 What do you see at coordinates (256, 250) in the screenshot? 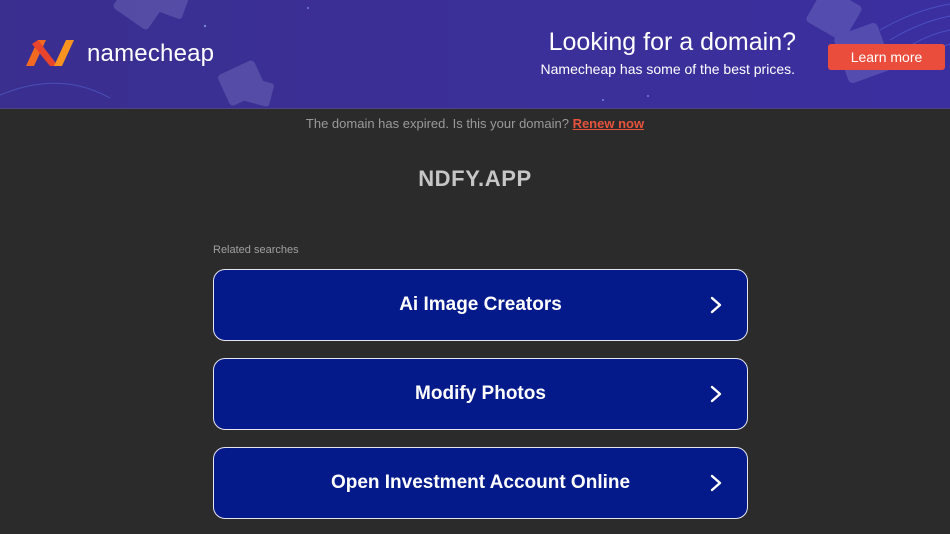
I see `related-searches-label: Related searches` at bounding box center [256, 250].